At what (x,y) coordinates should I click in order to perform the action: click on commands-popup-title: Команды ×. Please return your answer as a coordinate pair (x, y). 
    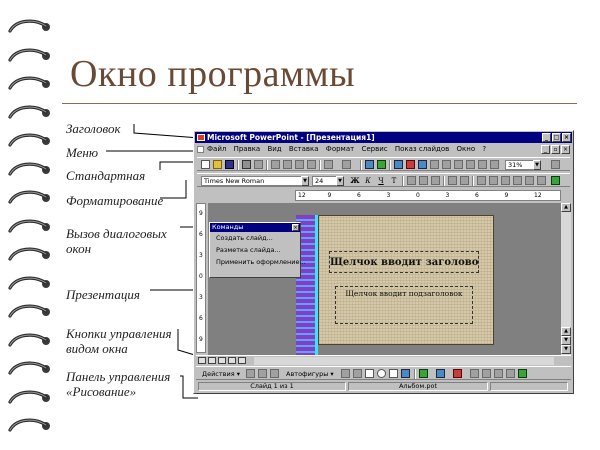
    Looking at the image, I should click on (255, 227).